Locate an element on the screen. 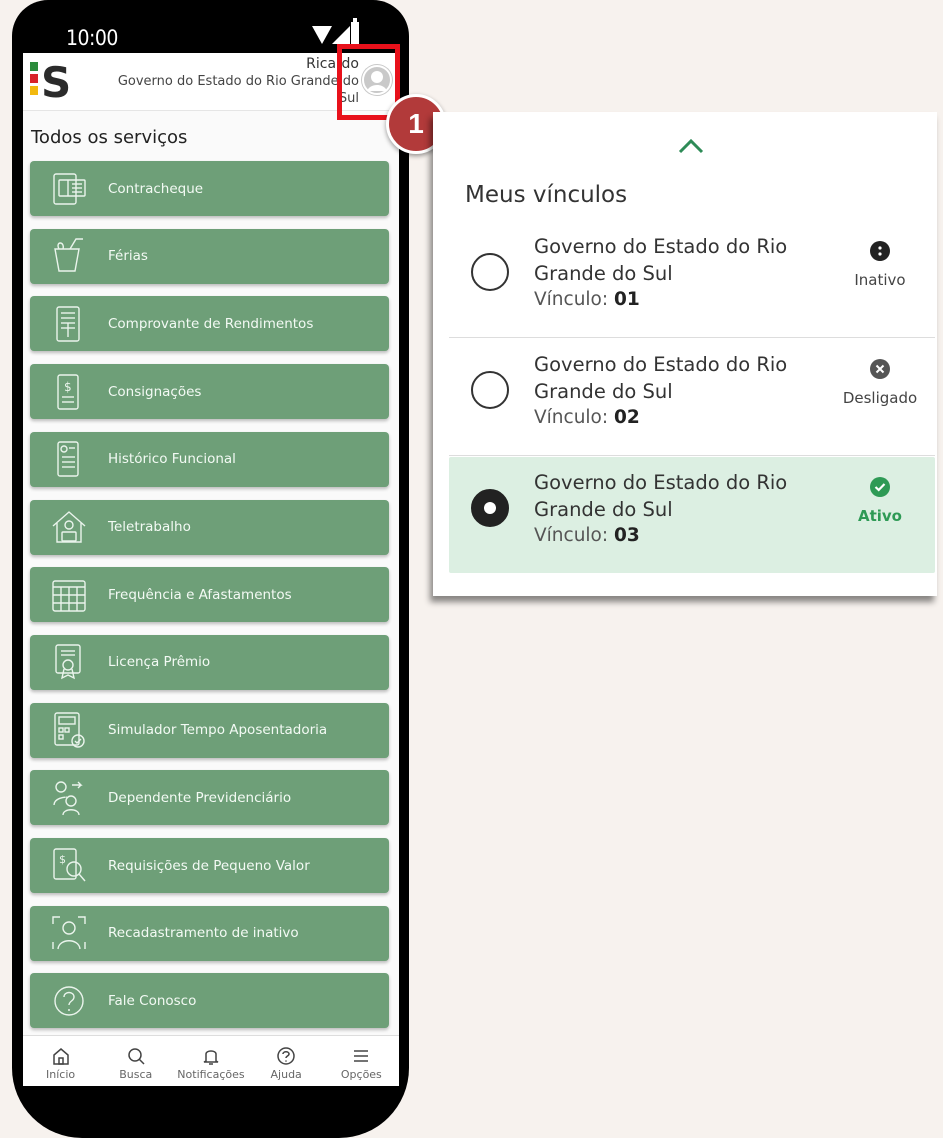  app-logo: S is located at coordinates (50, 80).